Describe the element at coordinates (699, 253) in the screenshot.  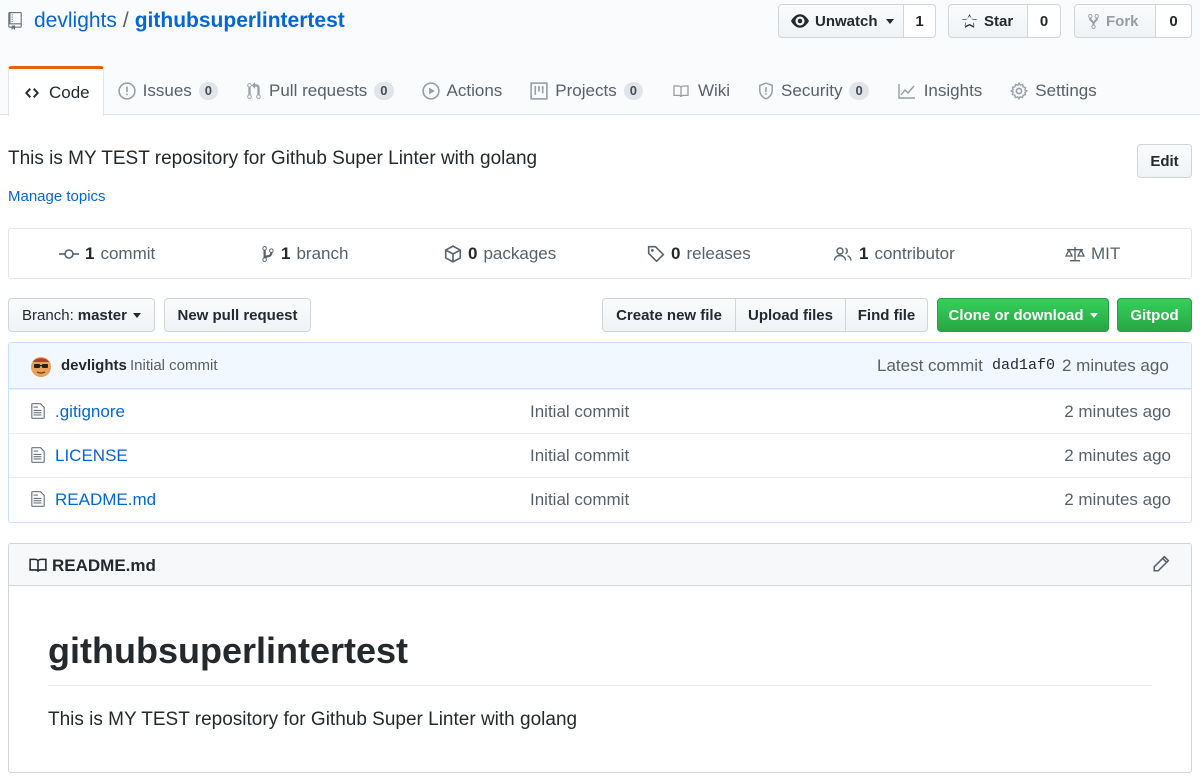
I see `summary-releases: 0 releases` at that location.